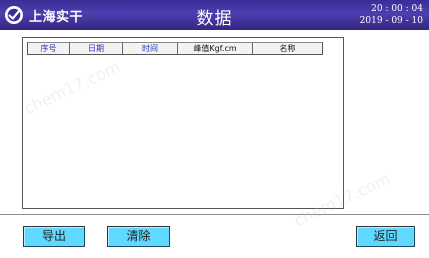  I want to click on back-button: 返回, so click(385, 236).